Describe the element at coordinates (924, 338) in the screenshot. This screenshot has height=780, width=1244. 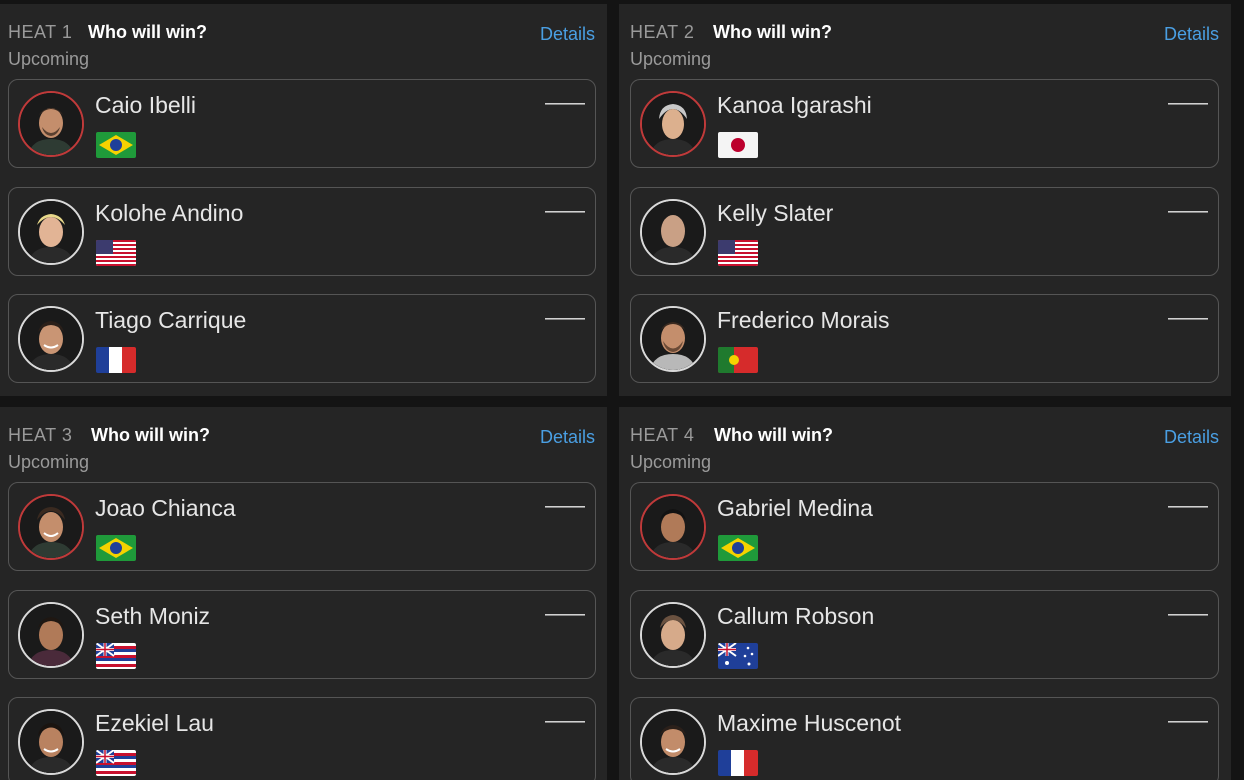
I see `surfer-row: Frederico Morais ——` at that location.